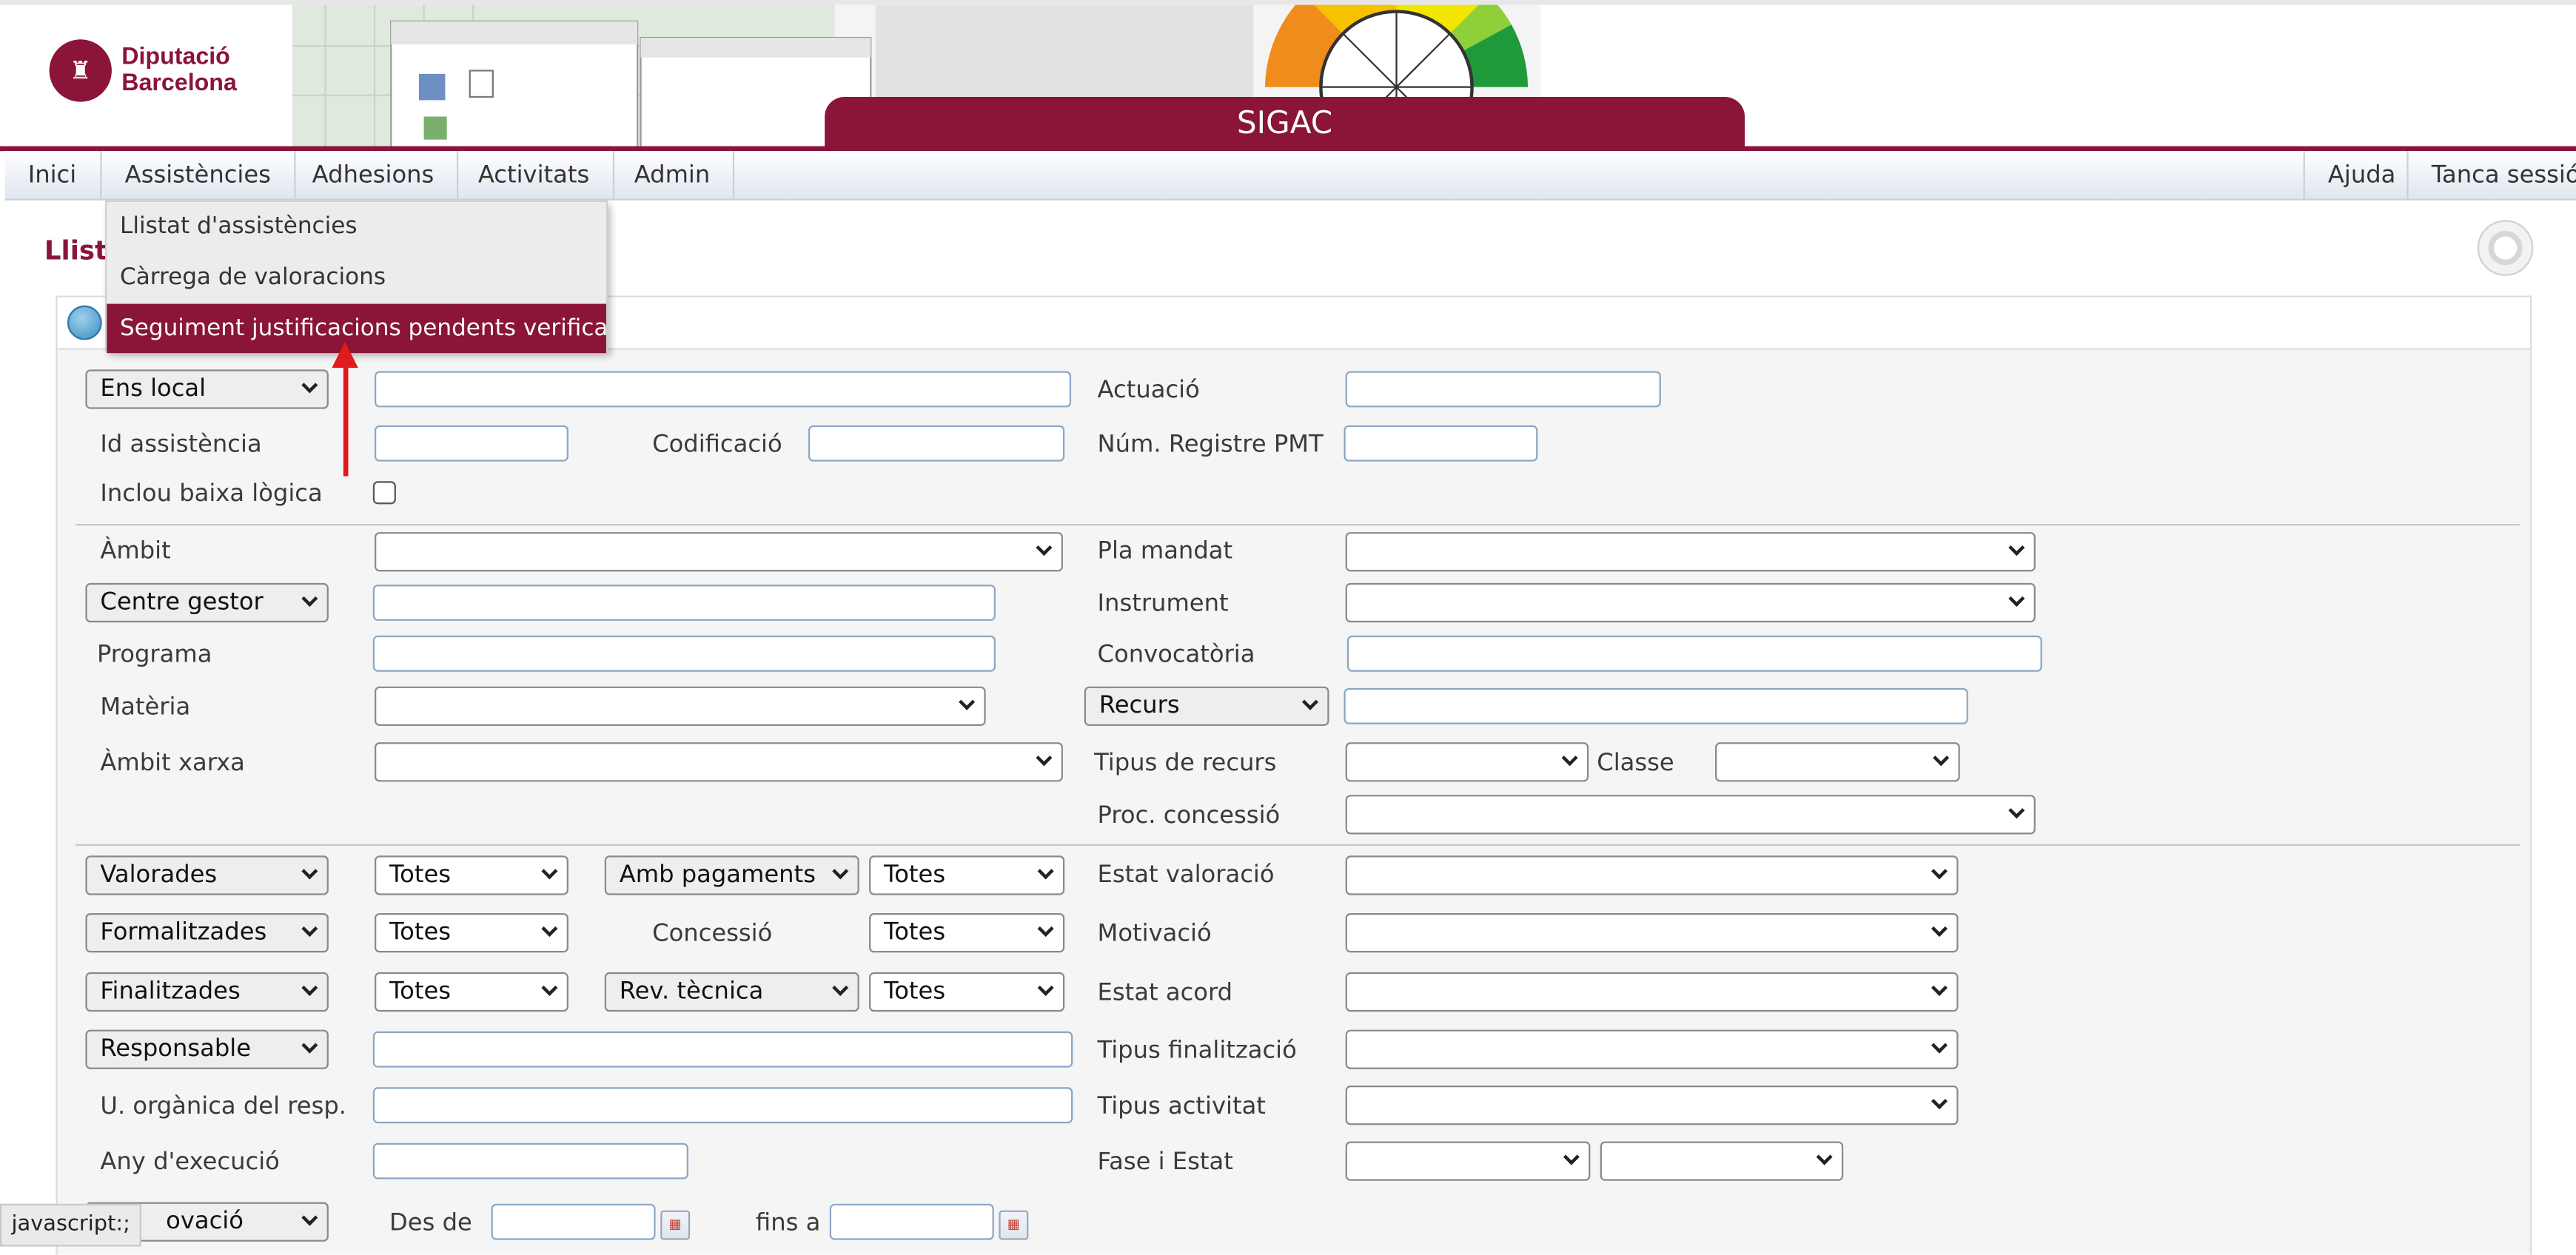 The width and height of the screenshot is (2576, 1255). Describe the element at coordinates (719, 552) in the screenshot. I see `ambit-select` at that location.